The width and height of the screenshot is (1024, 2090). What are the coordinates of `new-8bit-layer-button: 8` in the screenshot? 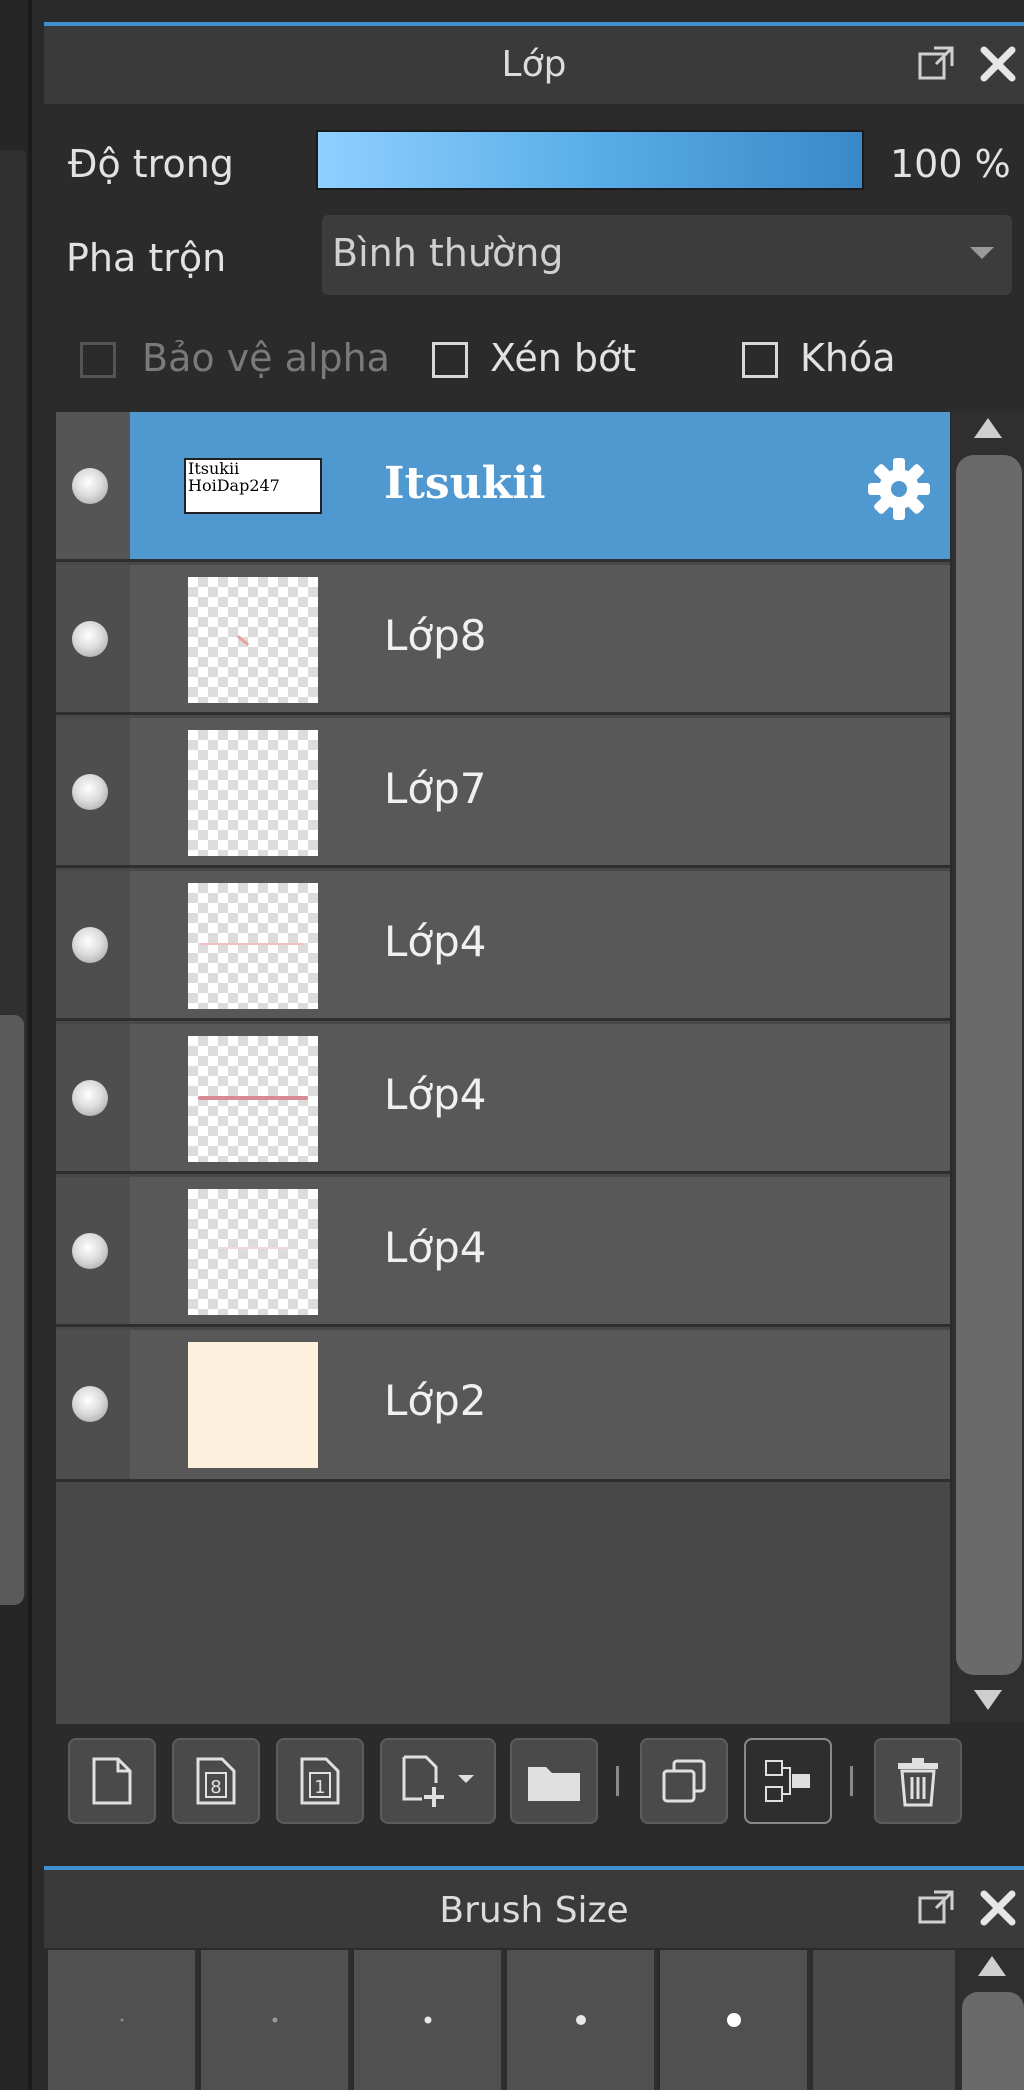 It's located at (216, 1781).